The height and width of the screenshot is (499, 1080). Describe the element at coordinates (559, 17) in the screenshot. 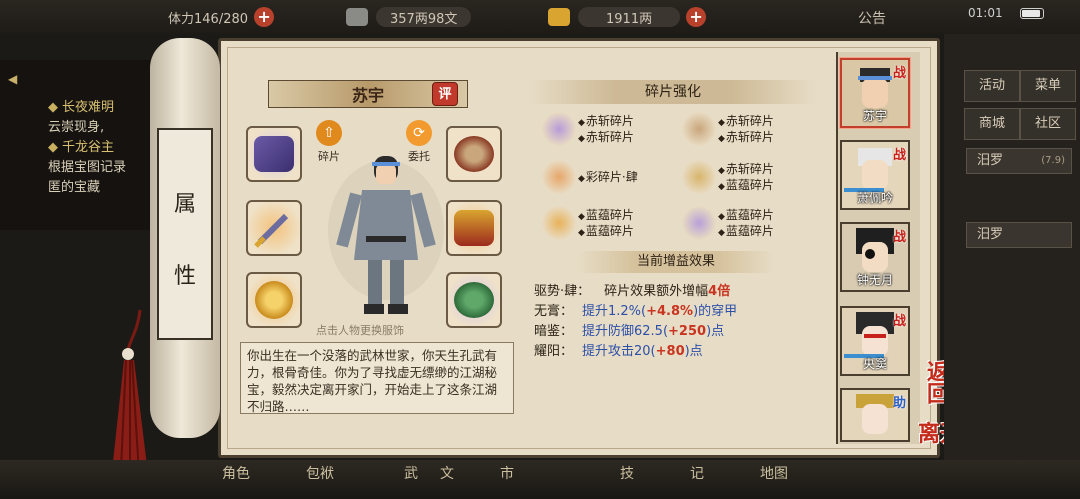

I see `gold-ingot-icon` at that location.